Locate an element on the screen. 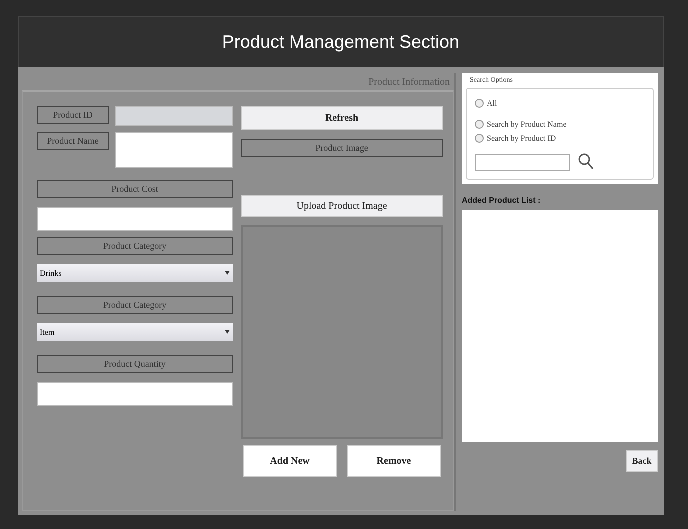  radio-option: All is located at coordinates (560, 103).